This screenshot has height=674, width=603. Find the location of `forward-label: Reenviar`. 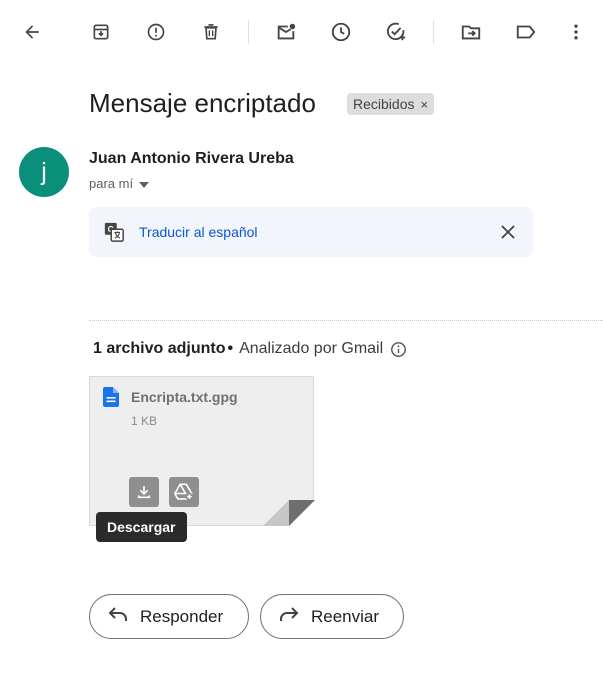

forward-label: Reenviar is located at coordinates (345, 616).